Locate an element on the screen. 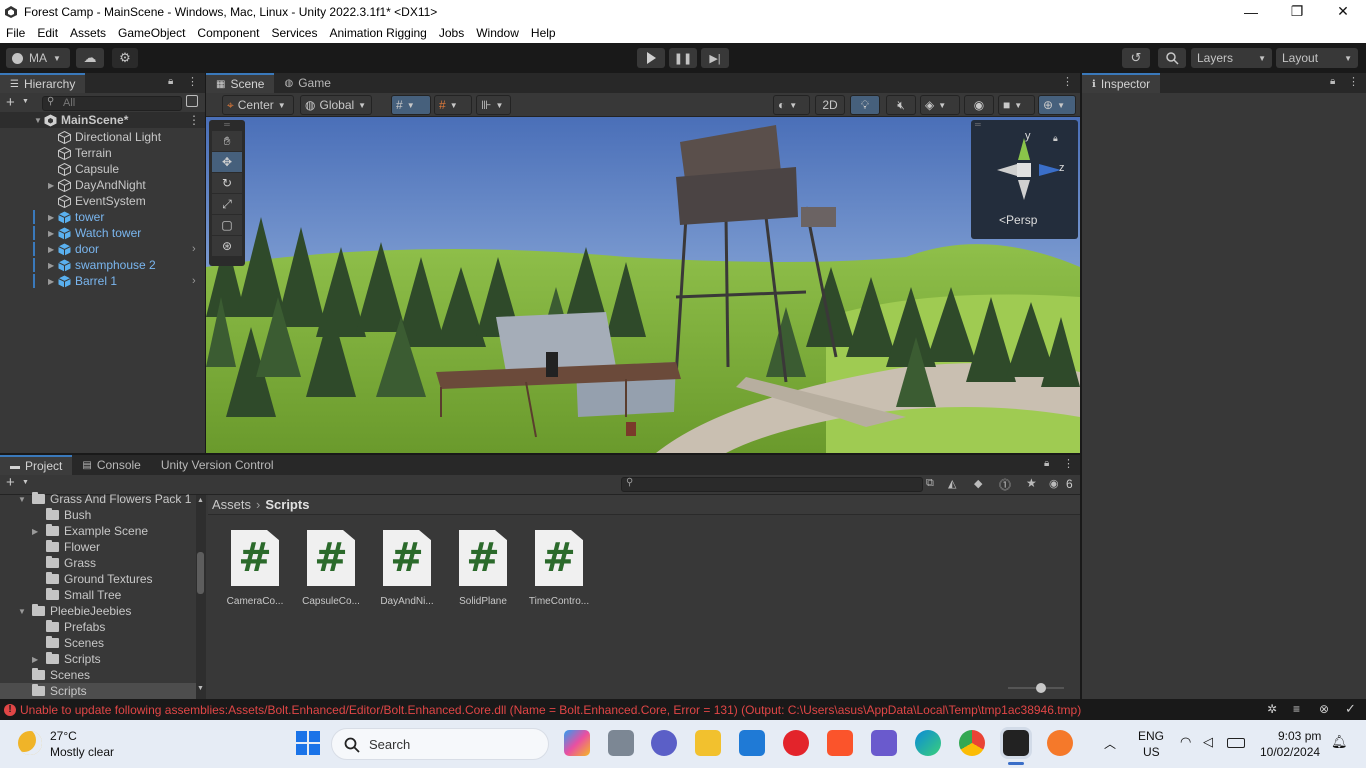 This screenshot has height=768, width=1366. hierarchy-item: ▶ Barrel 1 › is located at coordinates (102, 281).